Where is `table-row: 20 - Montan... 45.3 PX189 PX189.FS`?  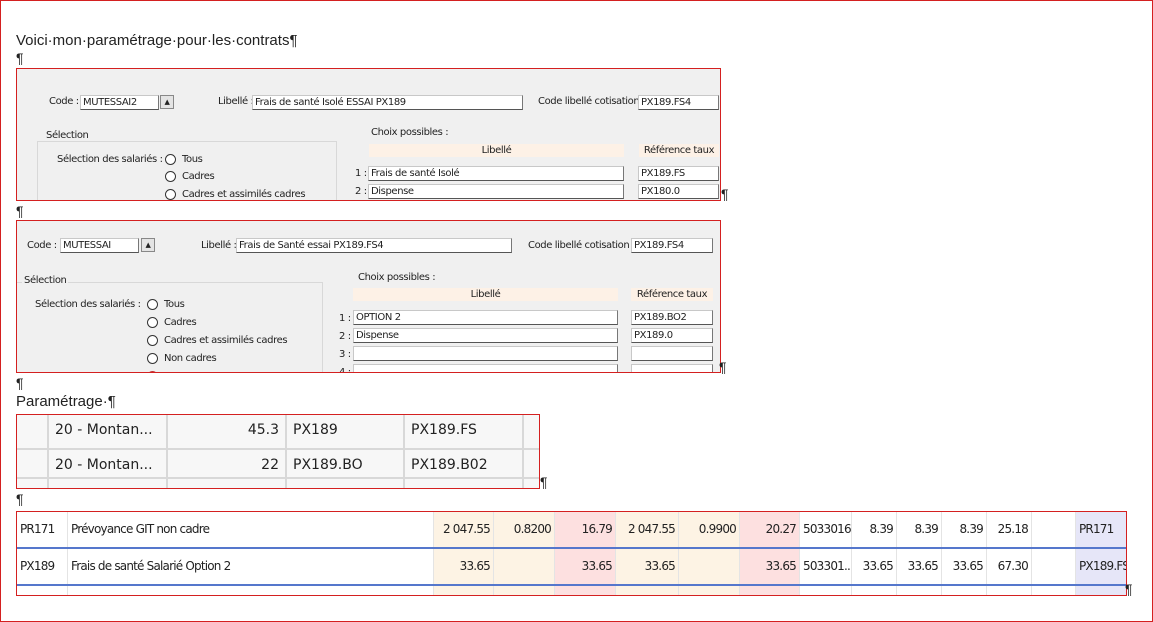 table-row: 20 - Montan... 45.3 PX189 PX189.FS is located at coordinates (278, 432).